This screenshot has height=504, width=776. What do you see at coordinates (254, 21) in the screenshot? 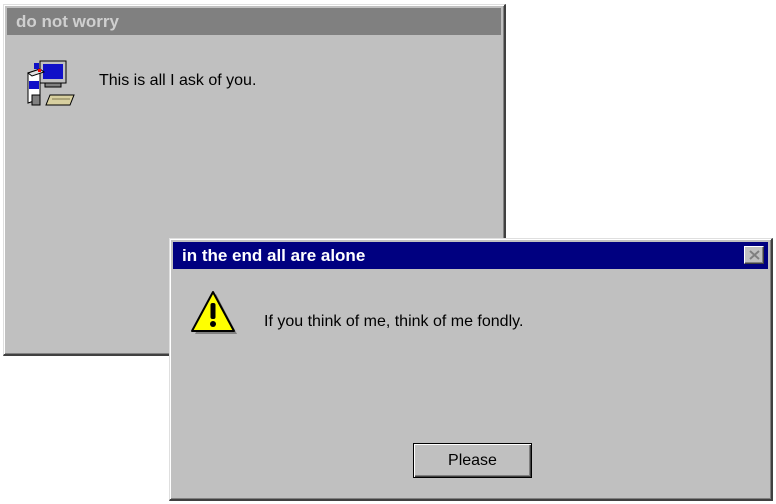
I see `back-dialog-titlebar: do not worry` at bounding box center [254, 21].